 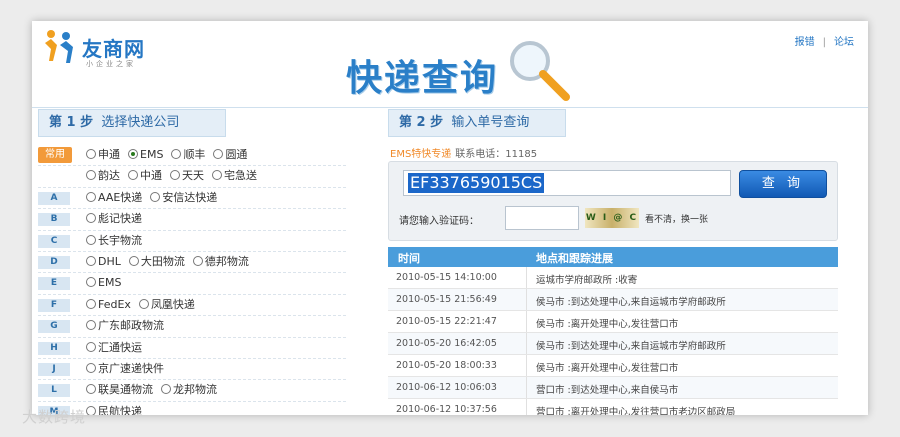 What do you see at coordinates (190, 197) in the screenshot?
I see `courier-name: 安信达快递` at bounding box center [190, 197].